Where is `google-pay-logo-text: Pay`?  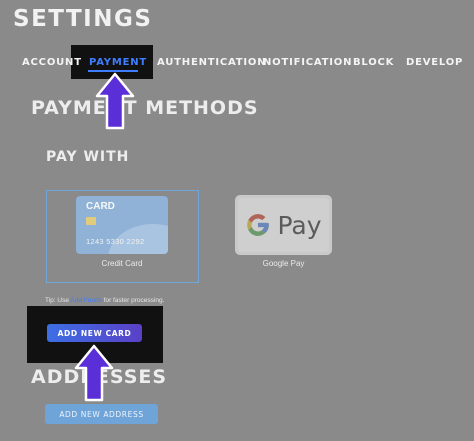
google-pay-logo-text: Pay is located at coordinates (299, 225).